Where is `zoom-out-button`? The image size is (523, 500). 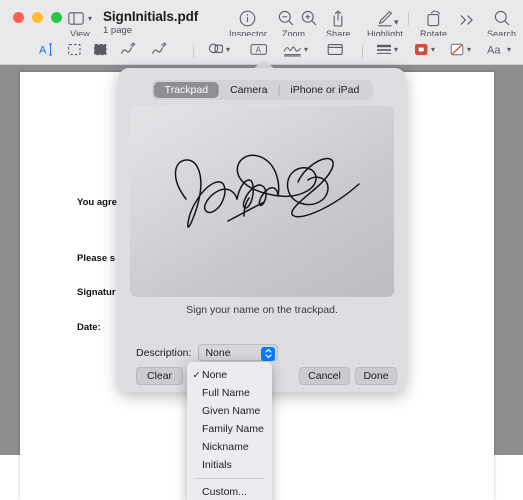
zoom-out-button is located at coordinates (286, 18).